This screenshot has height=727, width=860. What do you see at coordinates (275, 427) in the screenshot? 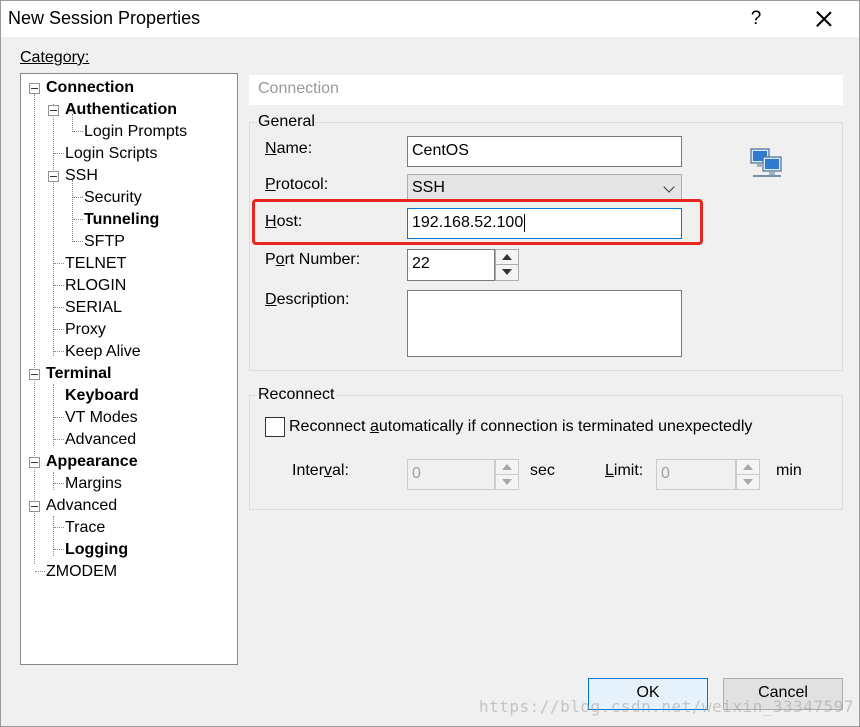
I see `reconnect-checkbox` at bounding box center [275, 427].